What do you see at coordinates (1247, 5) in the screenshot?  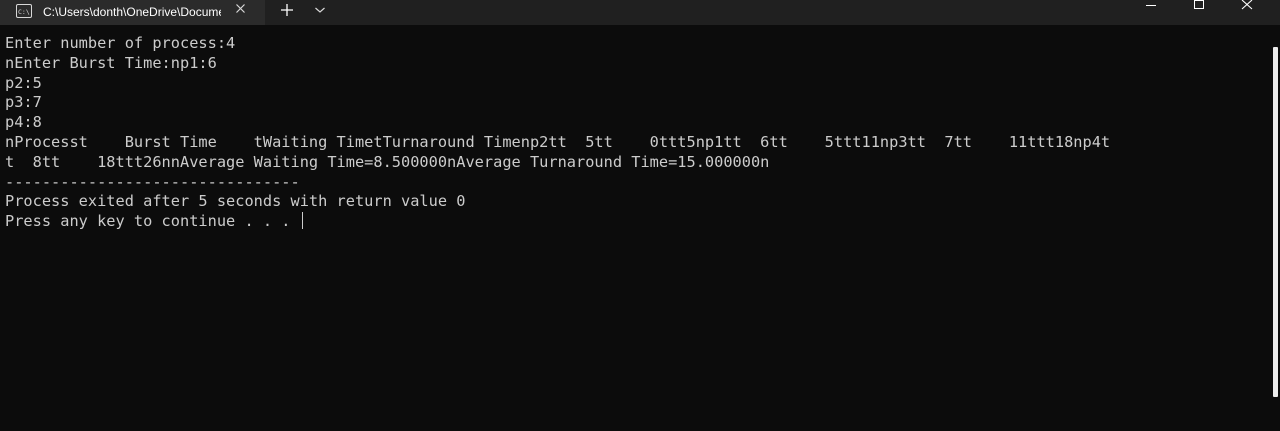 I see `close-icon` at bounding box center [1247, 5].